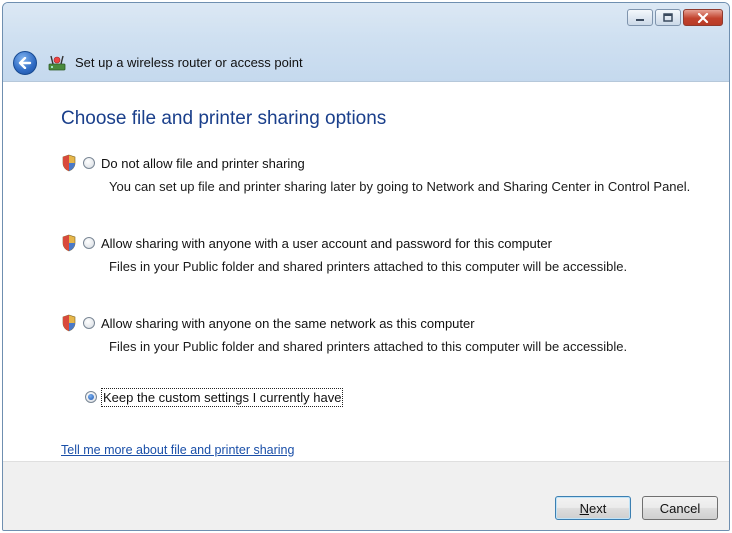  Describe the element at coordinates (203, 163) in the screenshot. I see `option-label: Do not allow file and printer sharing` at that location.